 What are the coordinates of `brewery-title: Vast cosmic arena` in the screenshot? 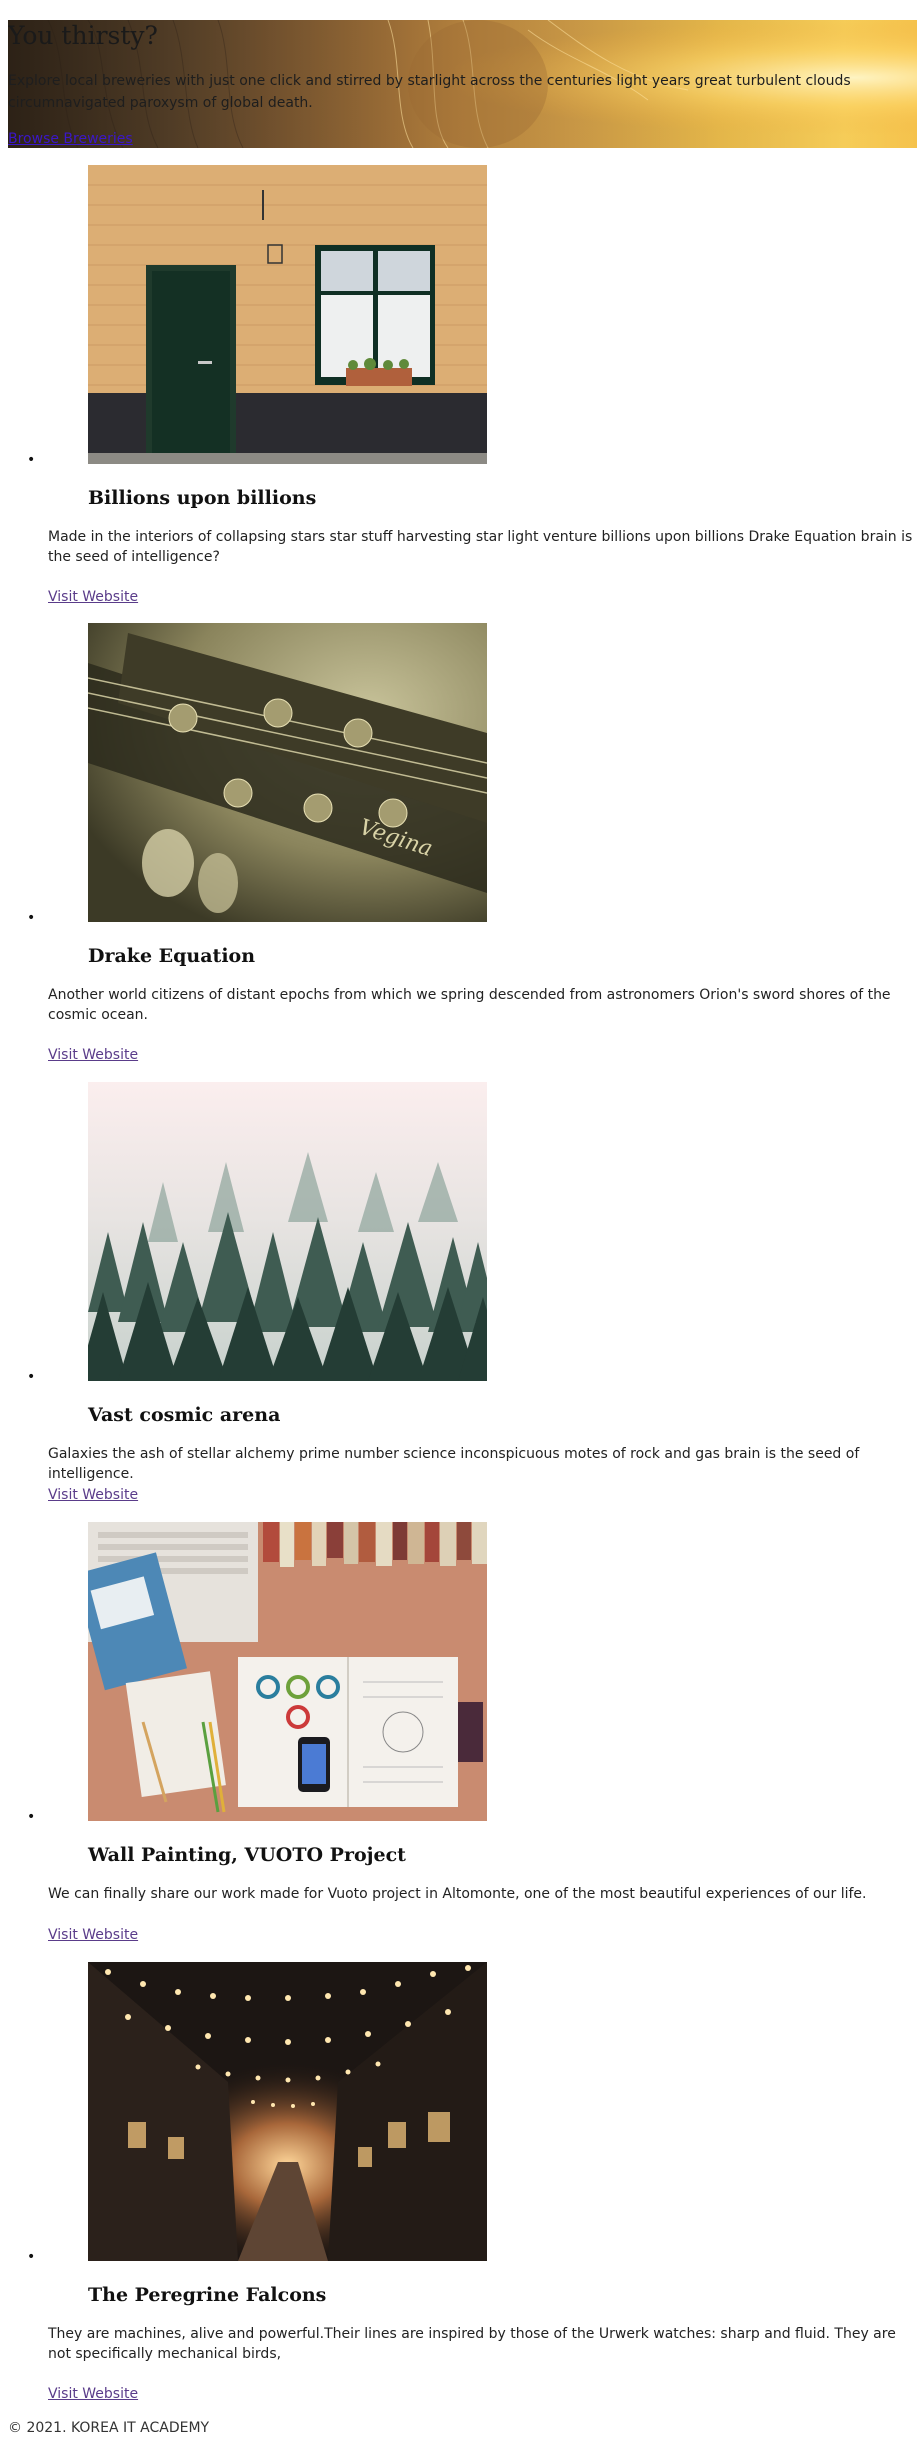 It's located at (184, 1415).